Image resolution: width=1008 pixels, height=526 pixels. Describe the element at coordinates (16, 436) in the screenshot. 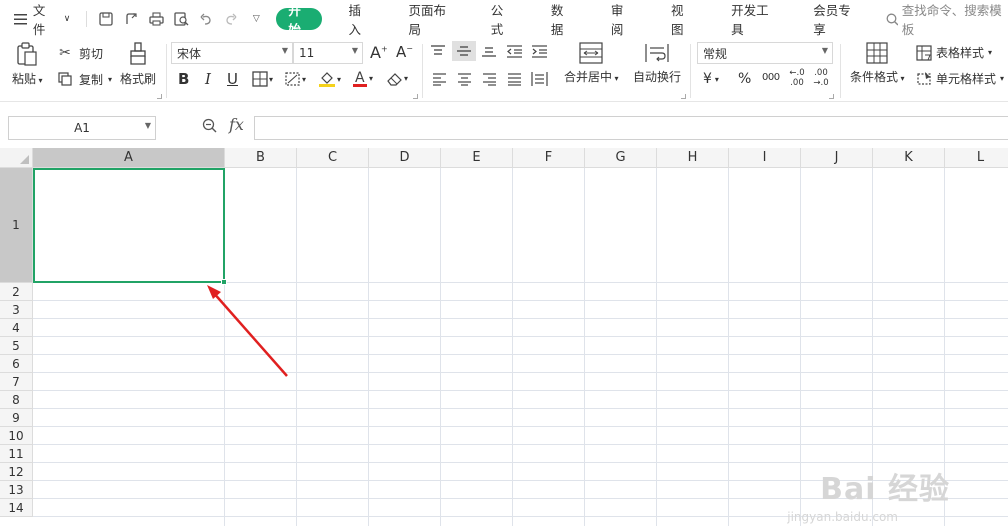

I see `row-header-10: 10` at that location.